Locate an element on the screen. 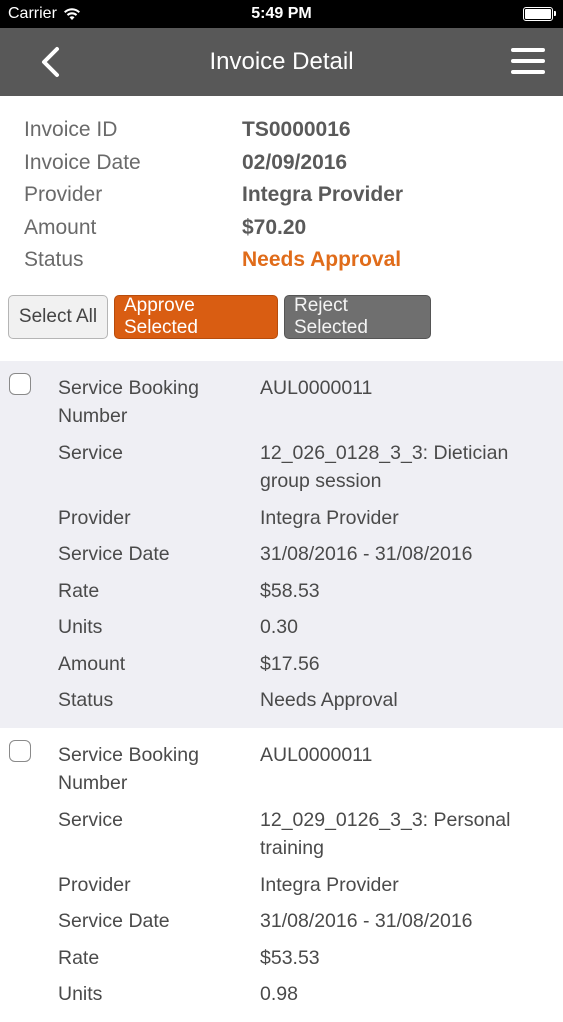  item-detail-label: Amount is located at coordinates (92, 663).